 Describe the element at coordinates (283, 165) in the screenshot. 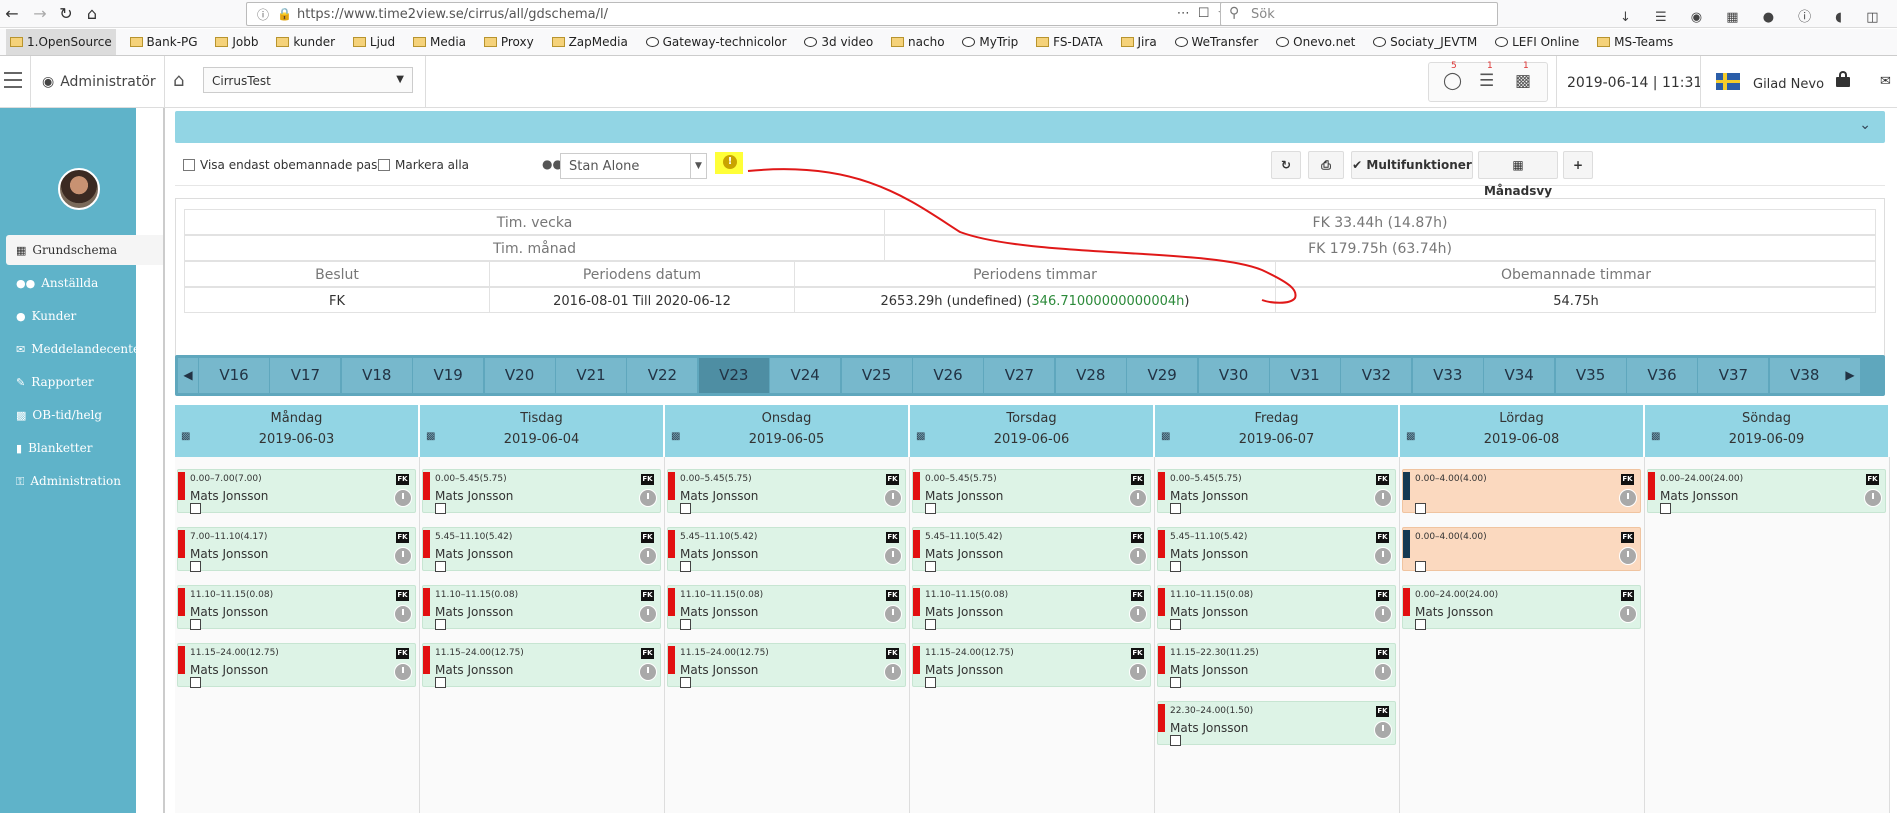

I see `only-unmanned-checkbox: Visa endast obemannade pass` at that location.